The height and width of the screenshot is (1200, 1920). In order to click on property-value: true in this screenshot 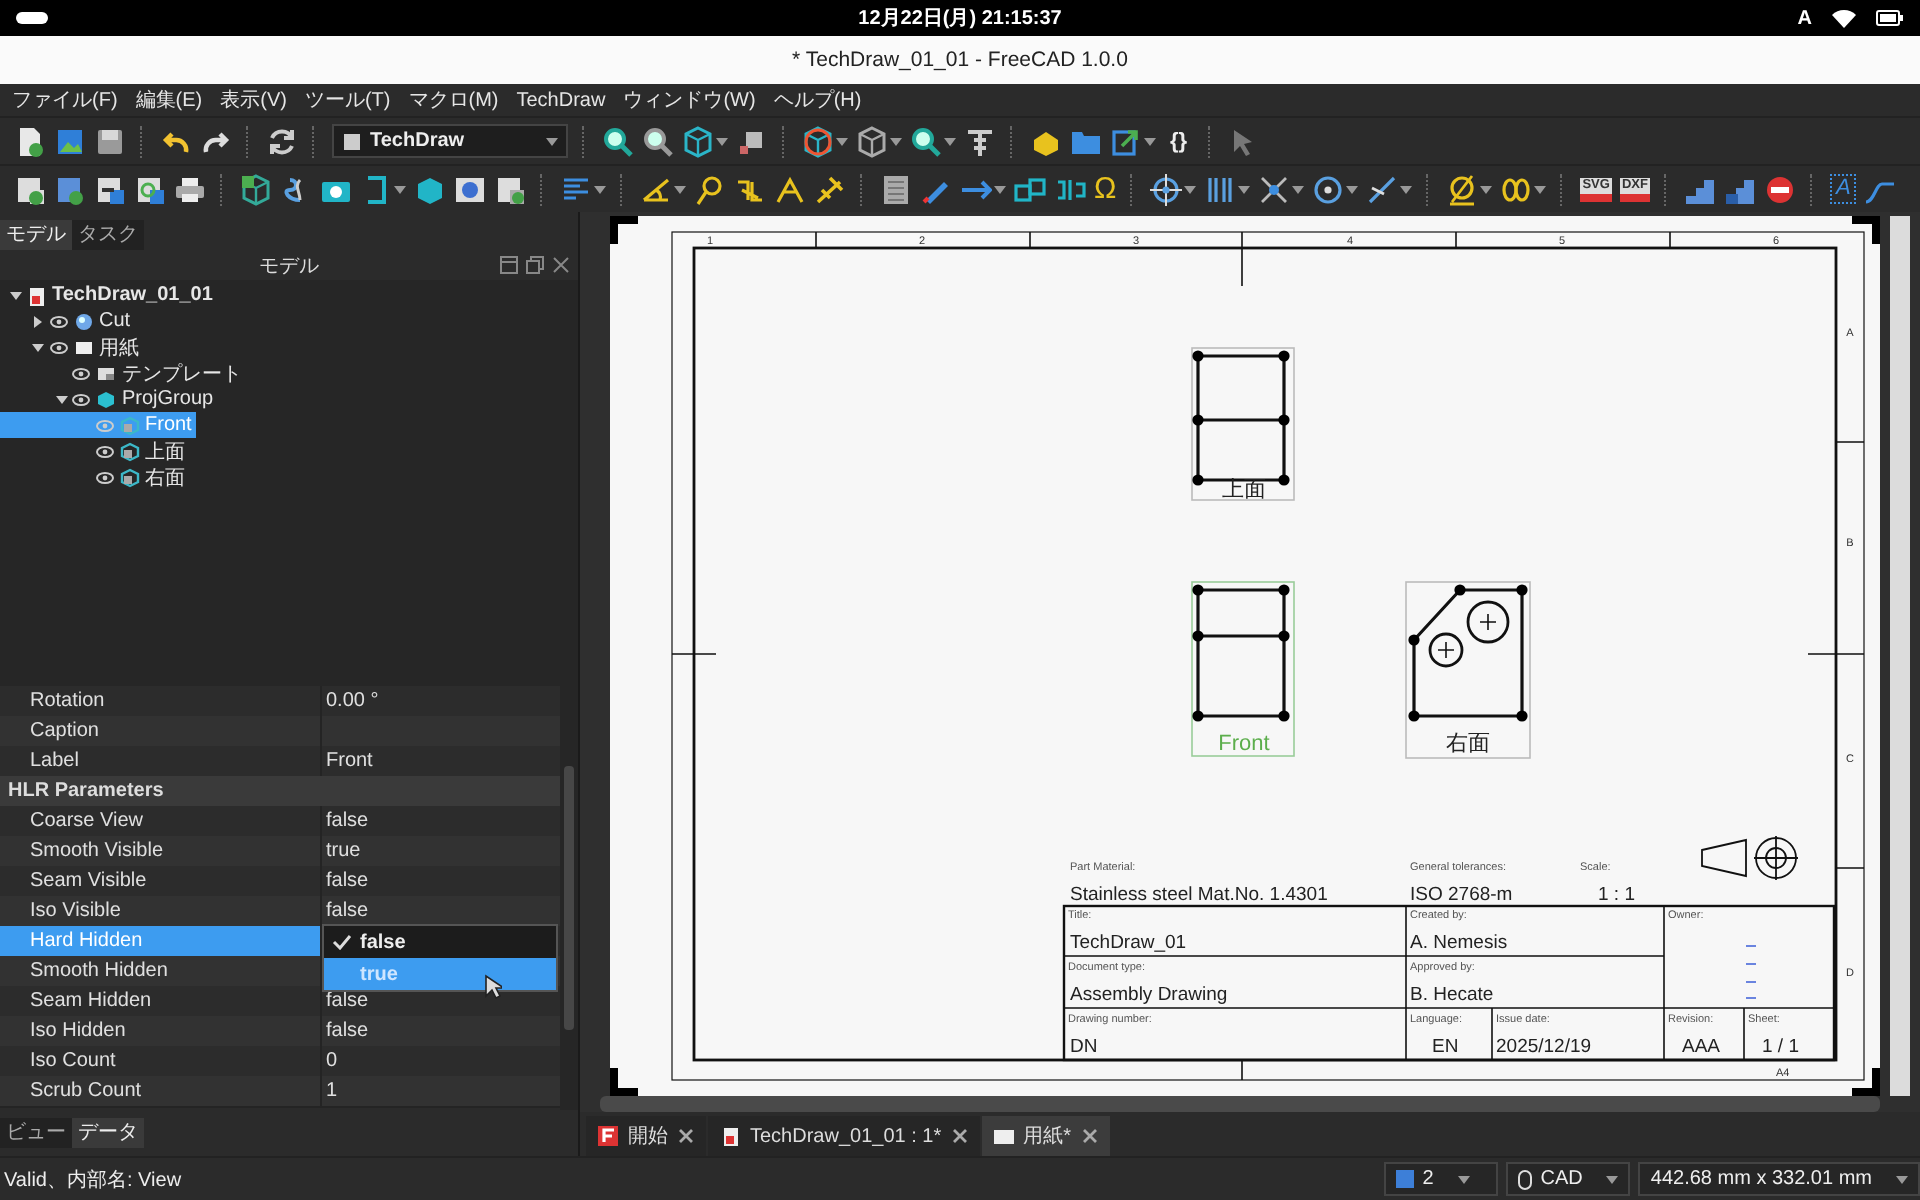, I will do `click(440, 852)`.